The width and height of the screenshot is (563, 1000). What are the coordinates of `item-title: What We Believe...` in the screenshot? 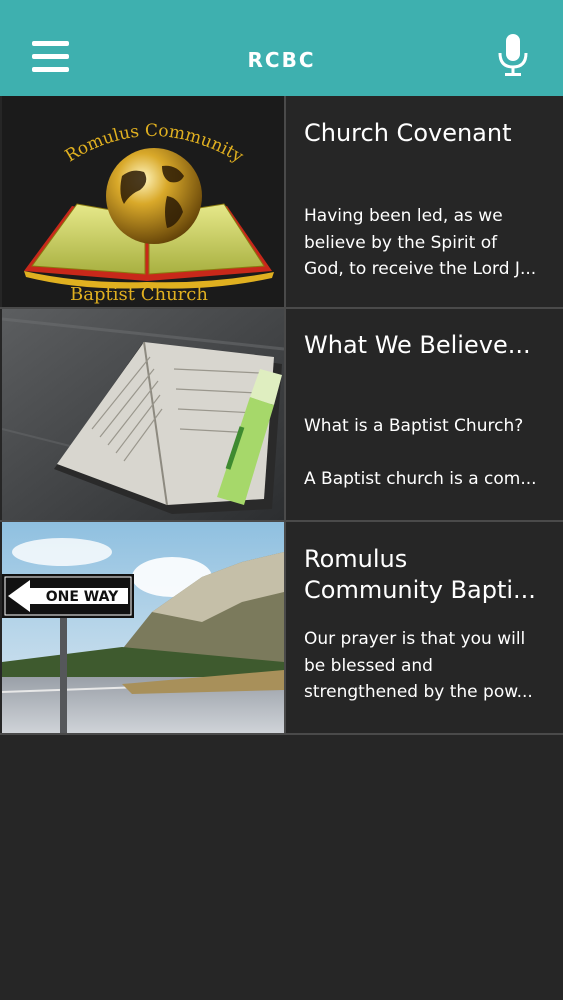 It's located at (417, 345).